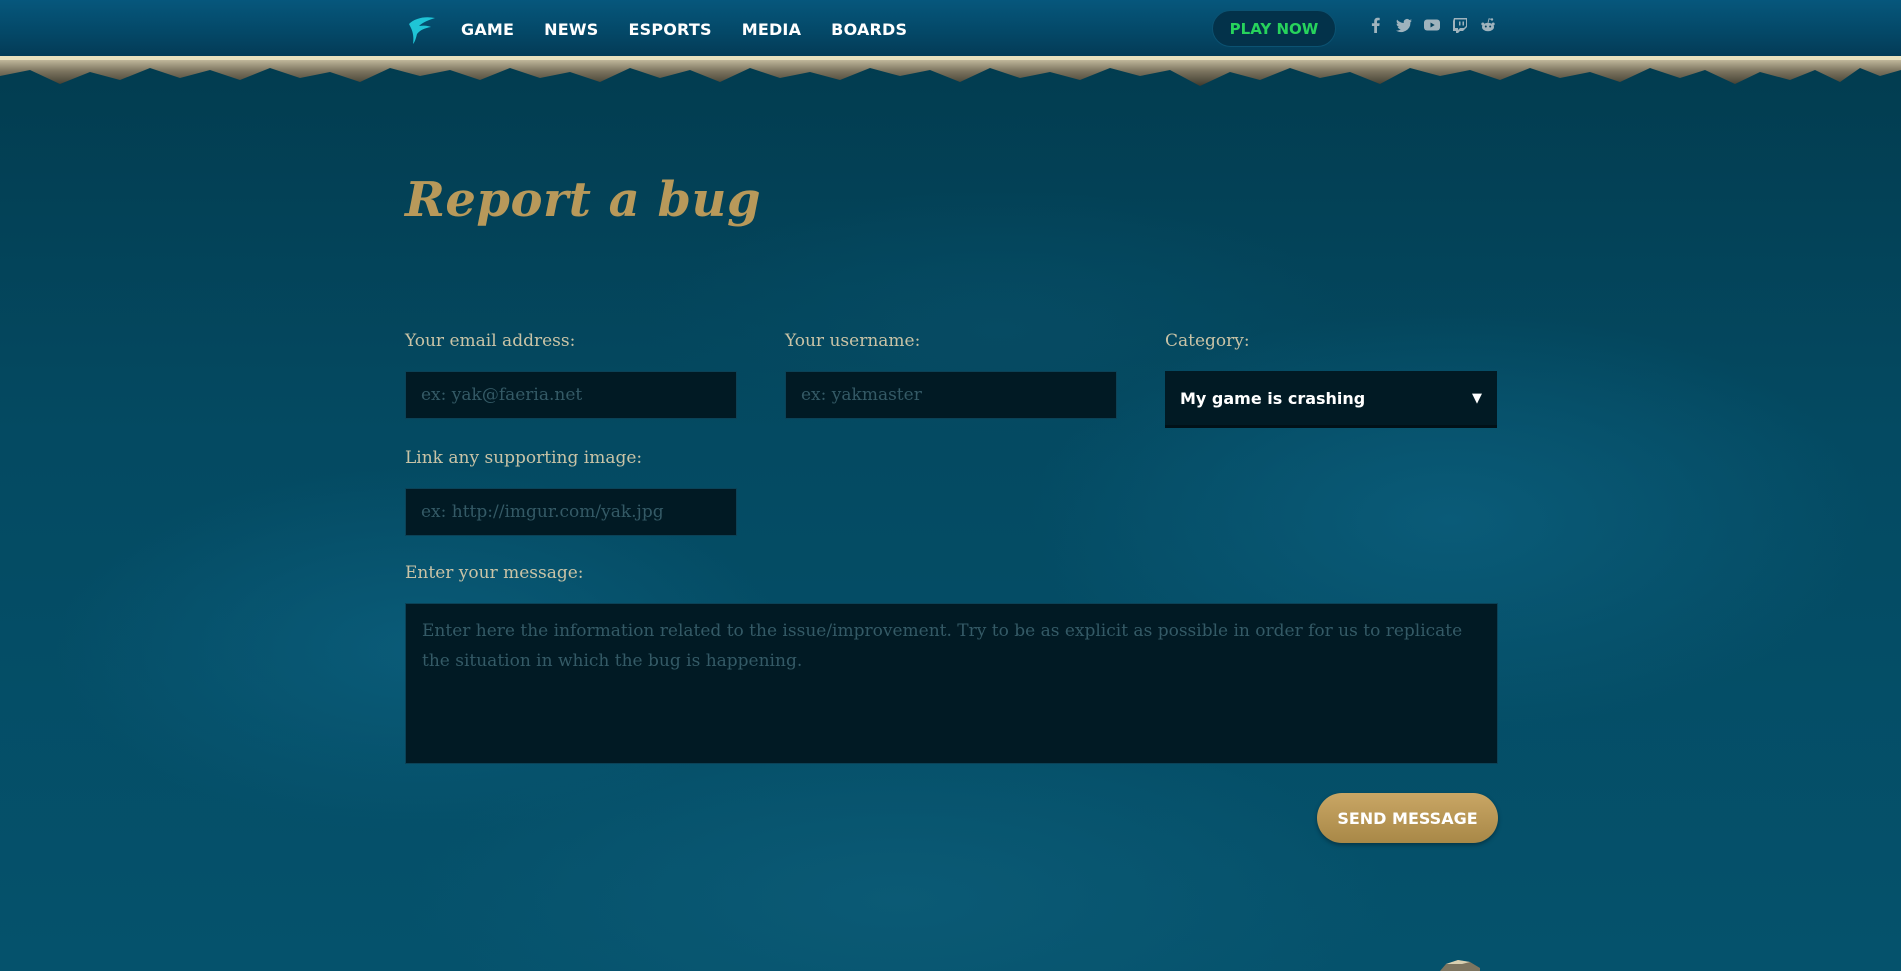 Image resolution: width=1901 pixels, height=971 pixels. What do you see at coordinates (771, 29) in the screenshot?
I see `nav-media: MEDIA` at bounding box center [771, 29].